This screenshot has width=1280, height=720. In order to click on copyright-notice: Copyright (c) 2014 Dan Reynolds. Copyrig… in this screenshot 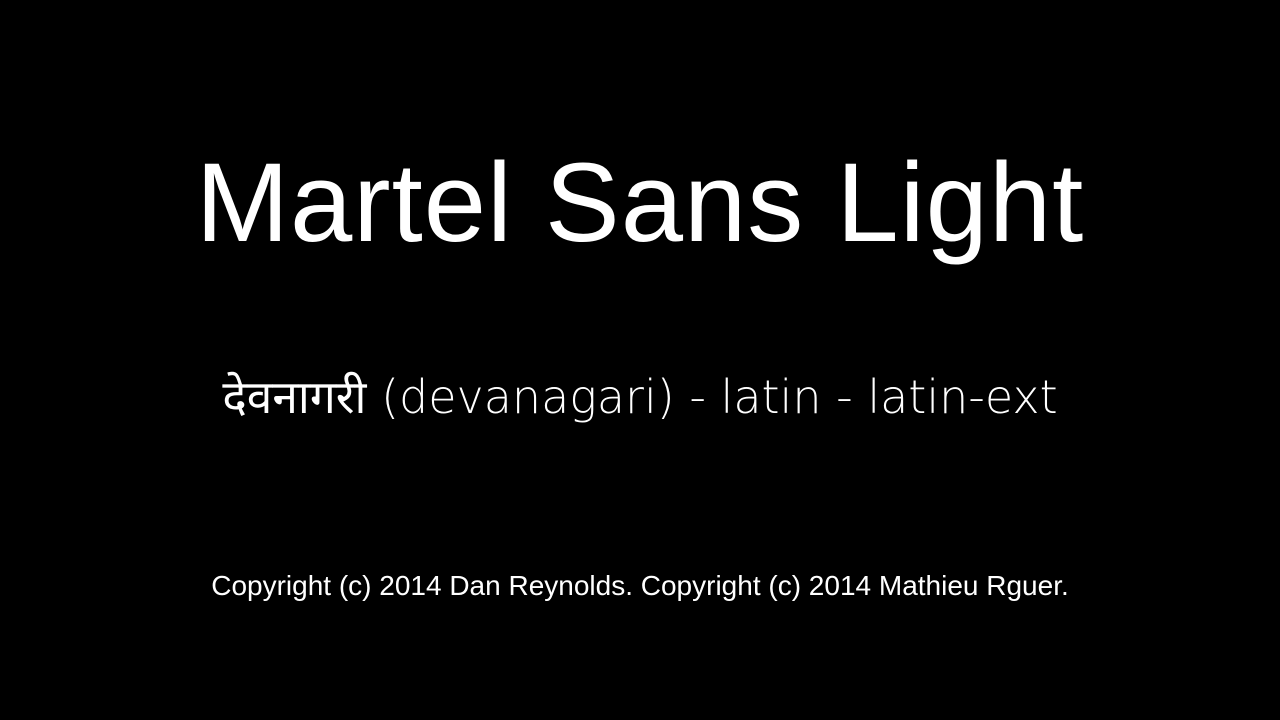, I will do `click(640, 585)`.